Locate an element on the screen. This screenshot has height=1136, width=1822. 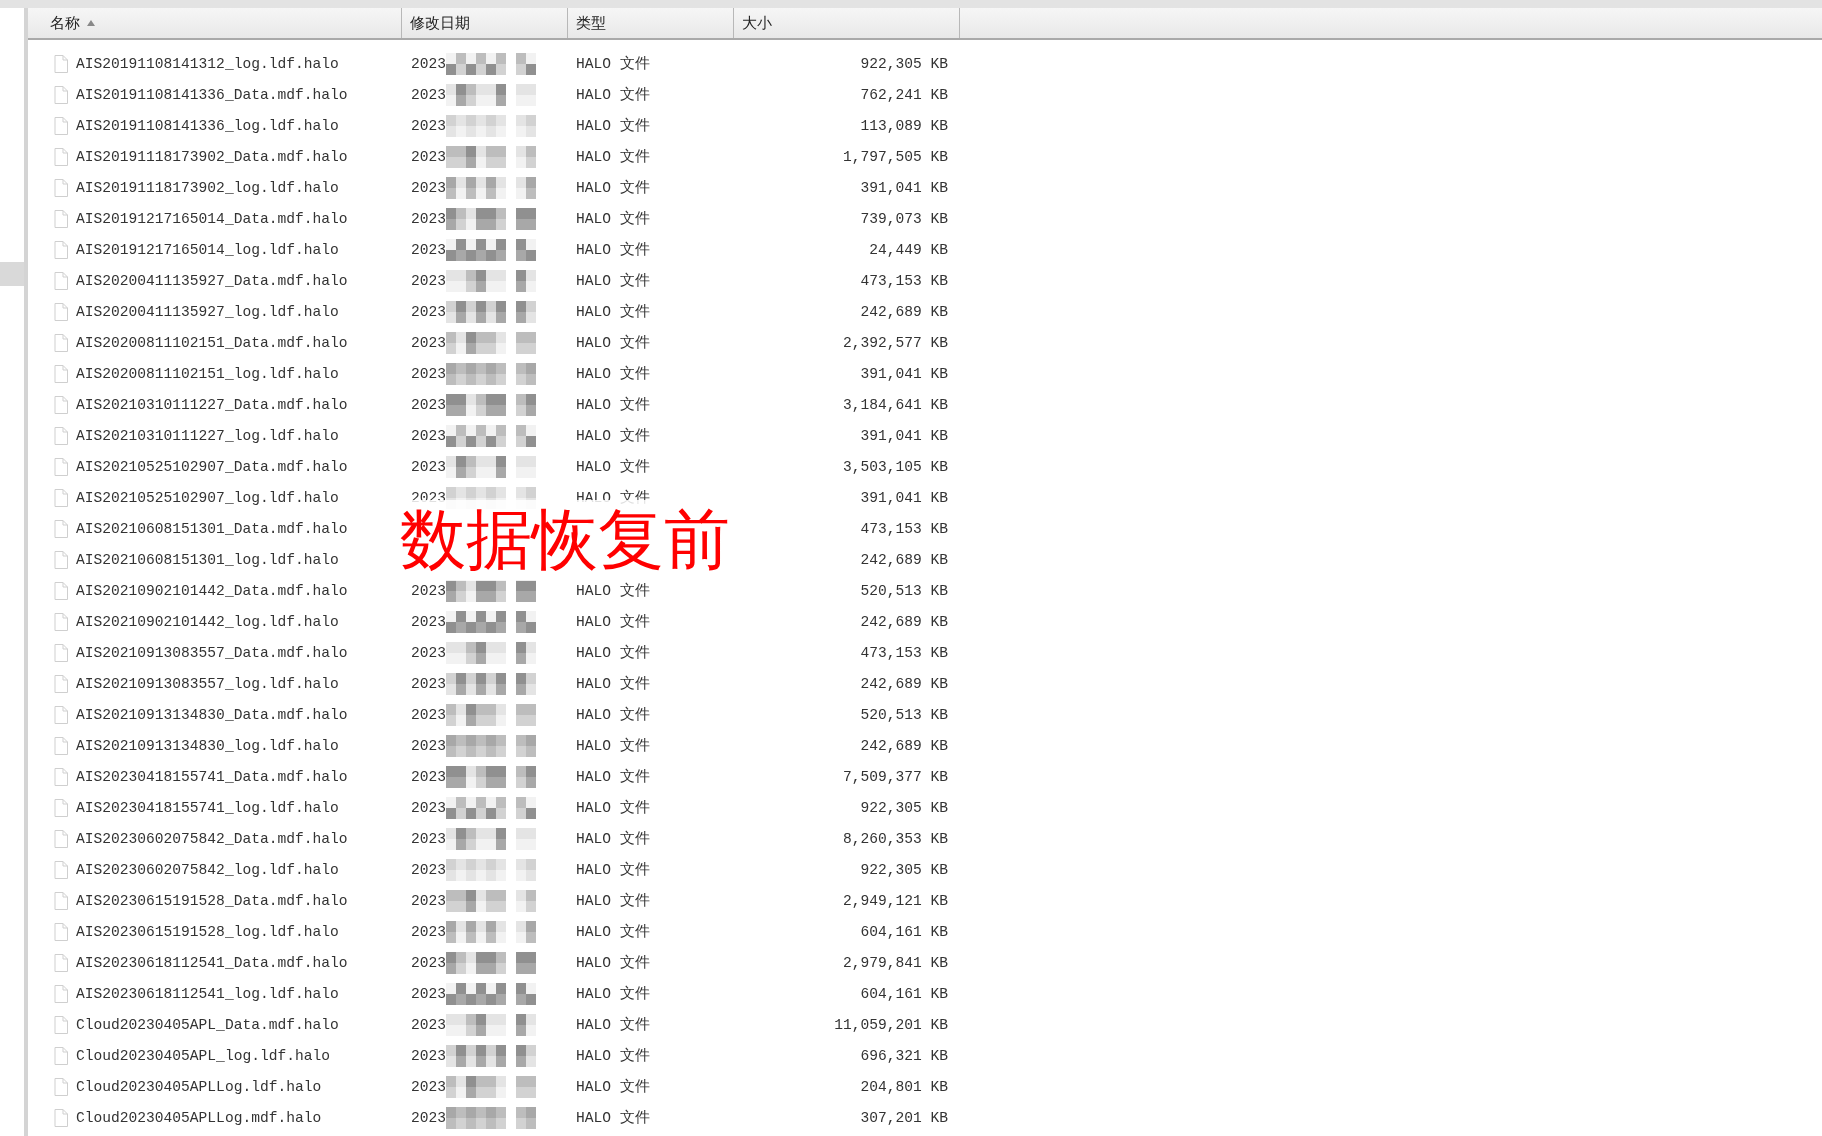
file-name: AIS20191108141312_log.ldf.halo is located at coordinates (207, 63).